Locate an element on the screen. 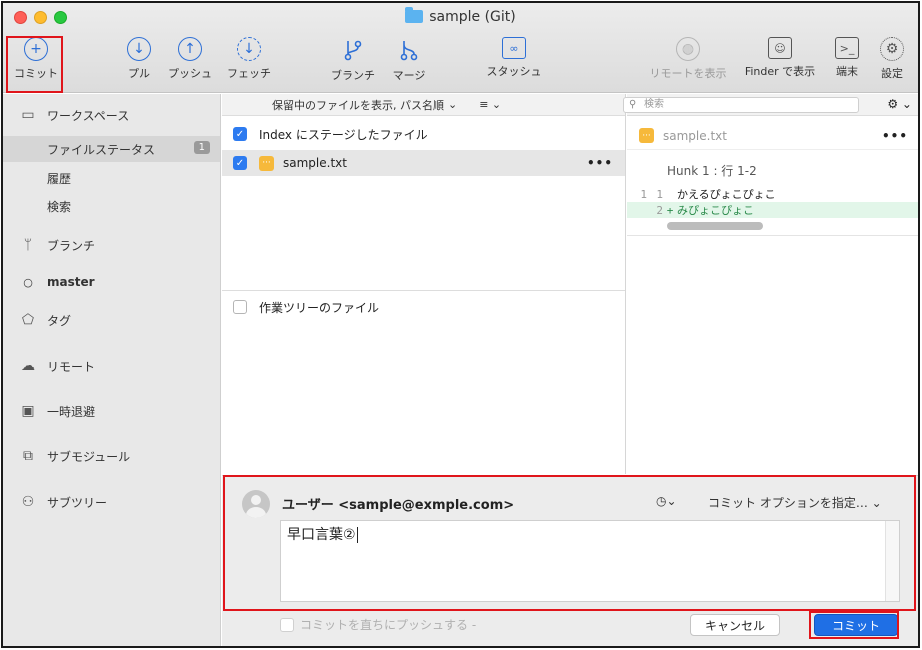 Image resolution: width=922 pixels, height=650 pixels. fetch-icon: ↓ is located at coordinates (249, 49).